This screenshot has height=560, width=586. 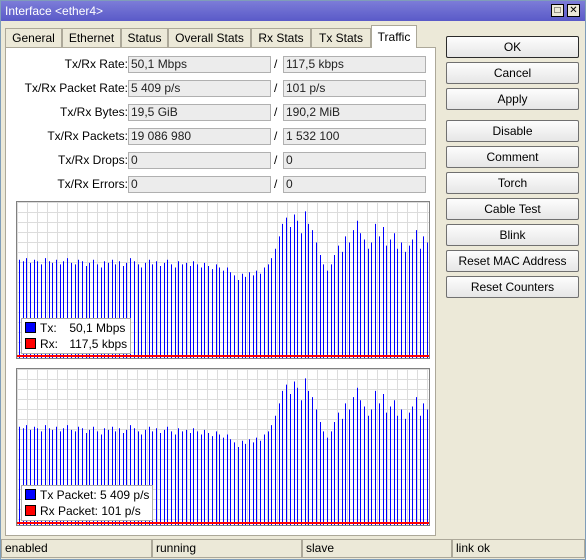 I want to click on legend-tx-packet-value: 5 409 p/s, so click(x=125, y=495).